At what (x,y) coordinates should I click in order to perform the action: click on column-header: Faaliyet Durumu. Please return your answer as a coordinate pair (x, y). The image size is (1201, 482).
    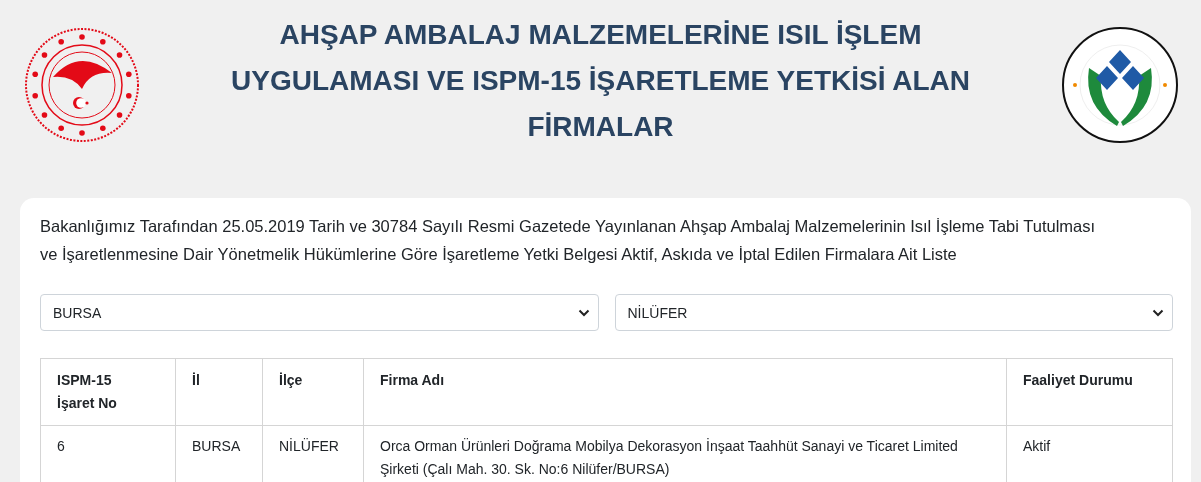
    Looking at the image, I should click on (1089, 392).